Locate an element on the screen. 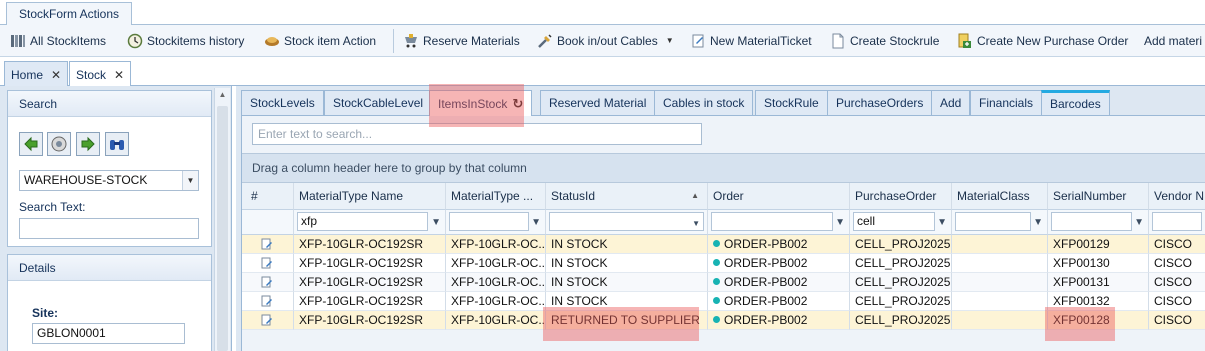 This screenshot has width=1205, height=351. refresh-icon is located at coordinates (59, 144).